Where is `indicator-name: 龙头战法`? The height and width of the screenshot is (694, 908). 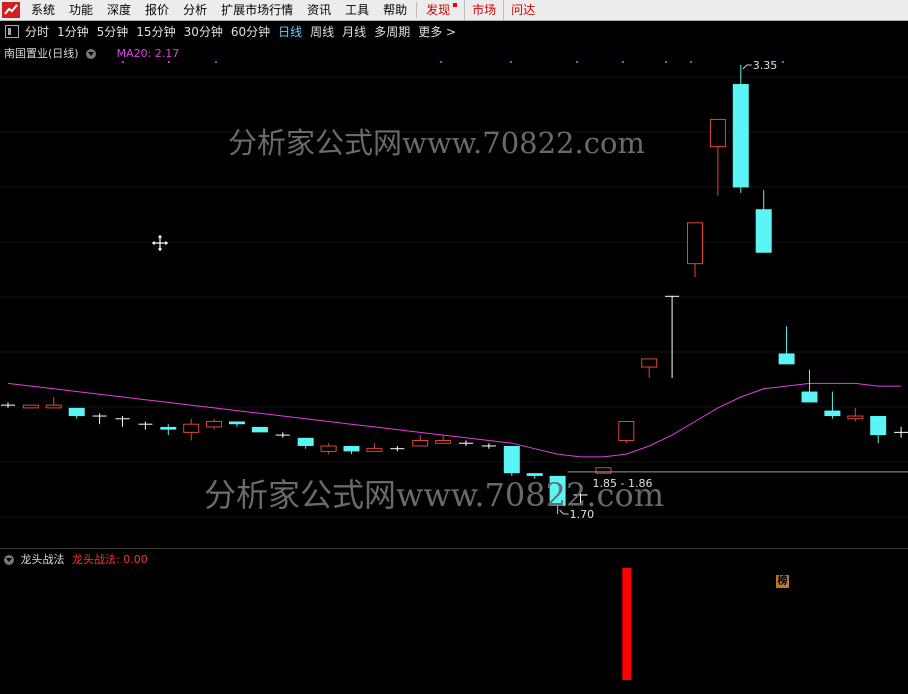 indicator-name: 龙头战法 is located at coordinates (42, 559).